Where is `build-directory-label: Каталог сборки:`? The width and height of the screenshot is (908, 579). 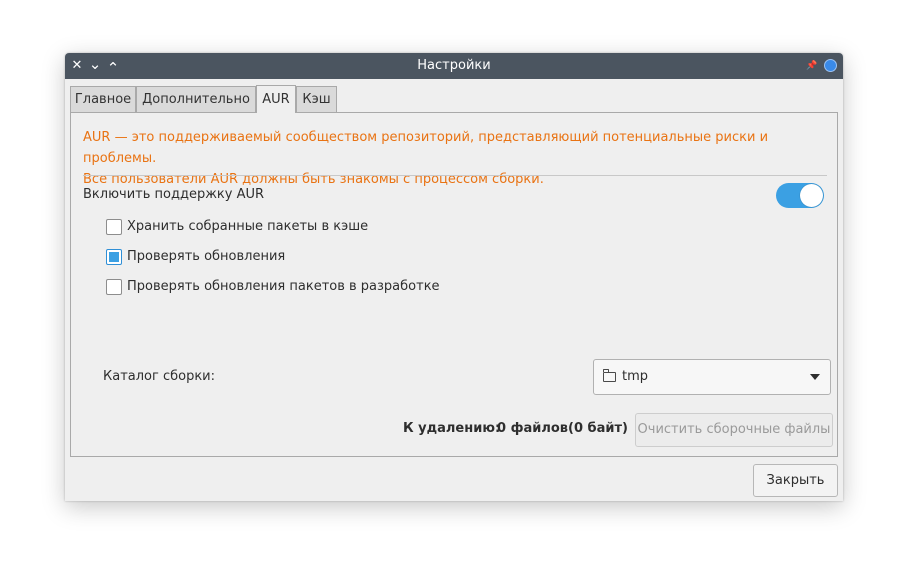
build-directory-label: Каталог сборки: is located at coordinates (159, 376).